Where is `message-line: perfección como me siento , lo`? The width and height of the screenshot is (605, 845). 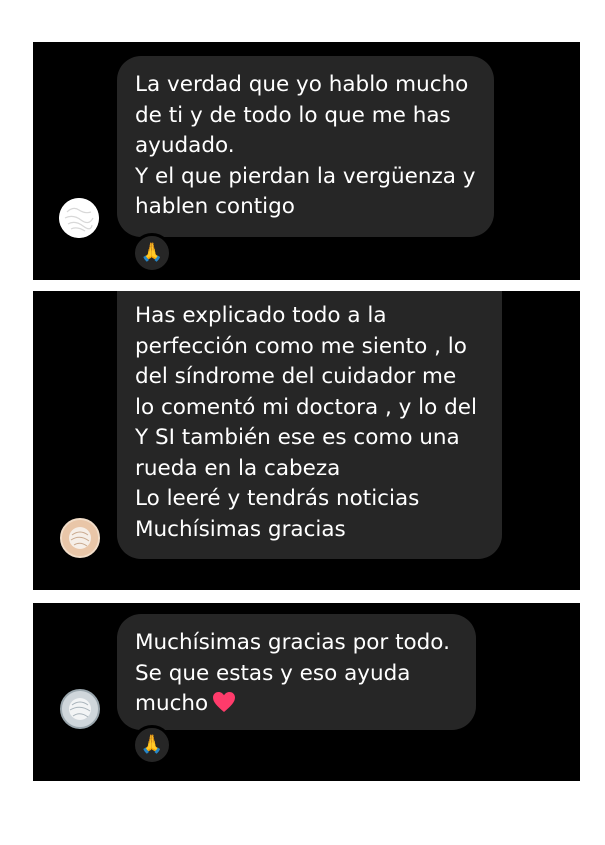
message-line: perfección como me siento , lo is located at coordinates (301, 346).